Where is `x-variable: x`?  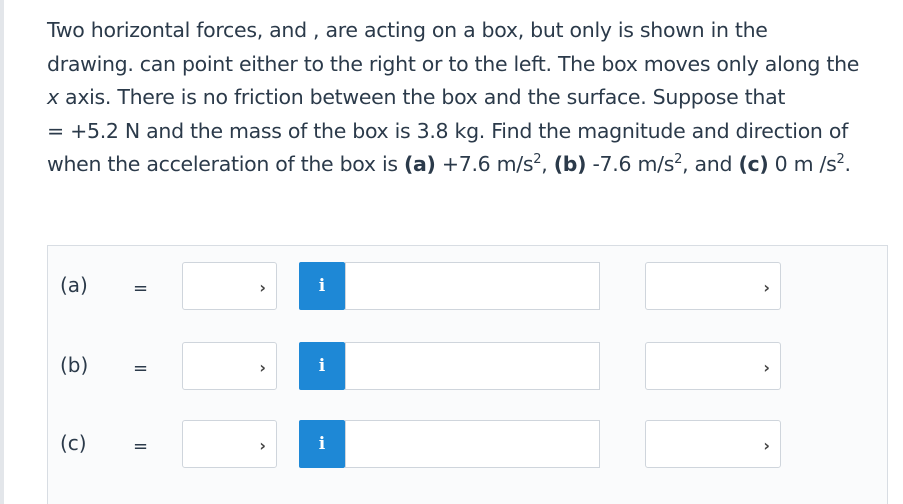
x-variable: x is located at coordinates (53, 97).